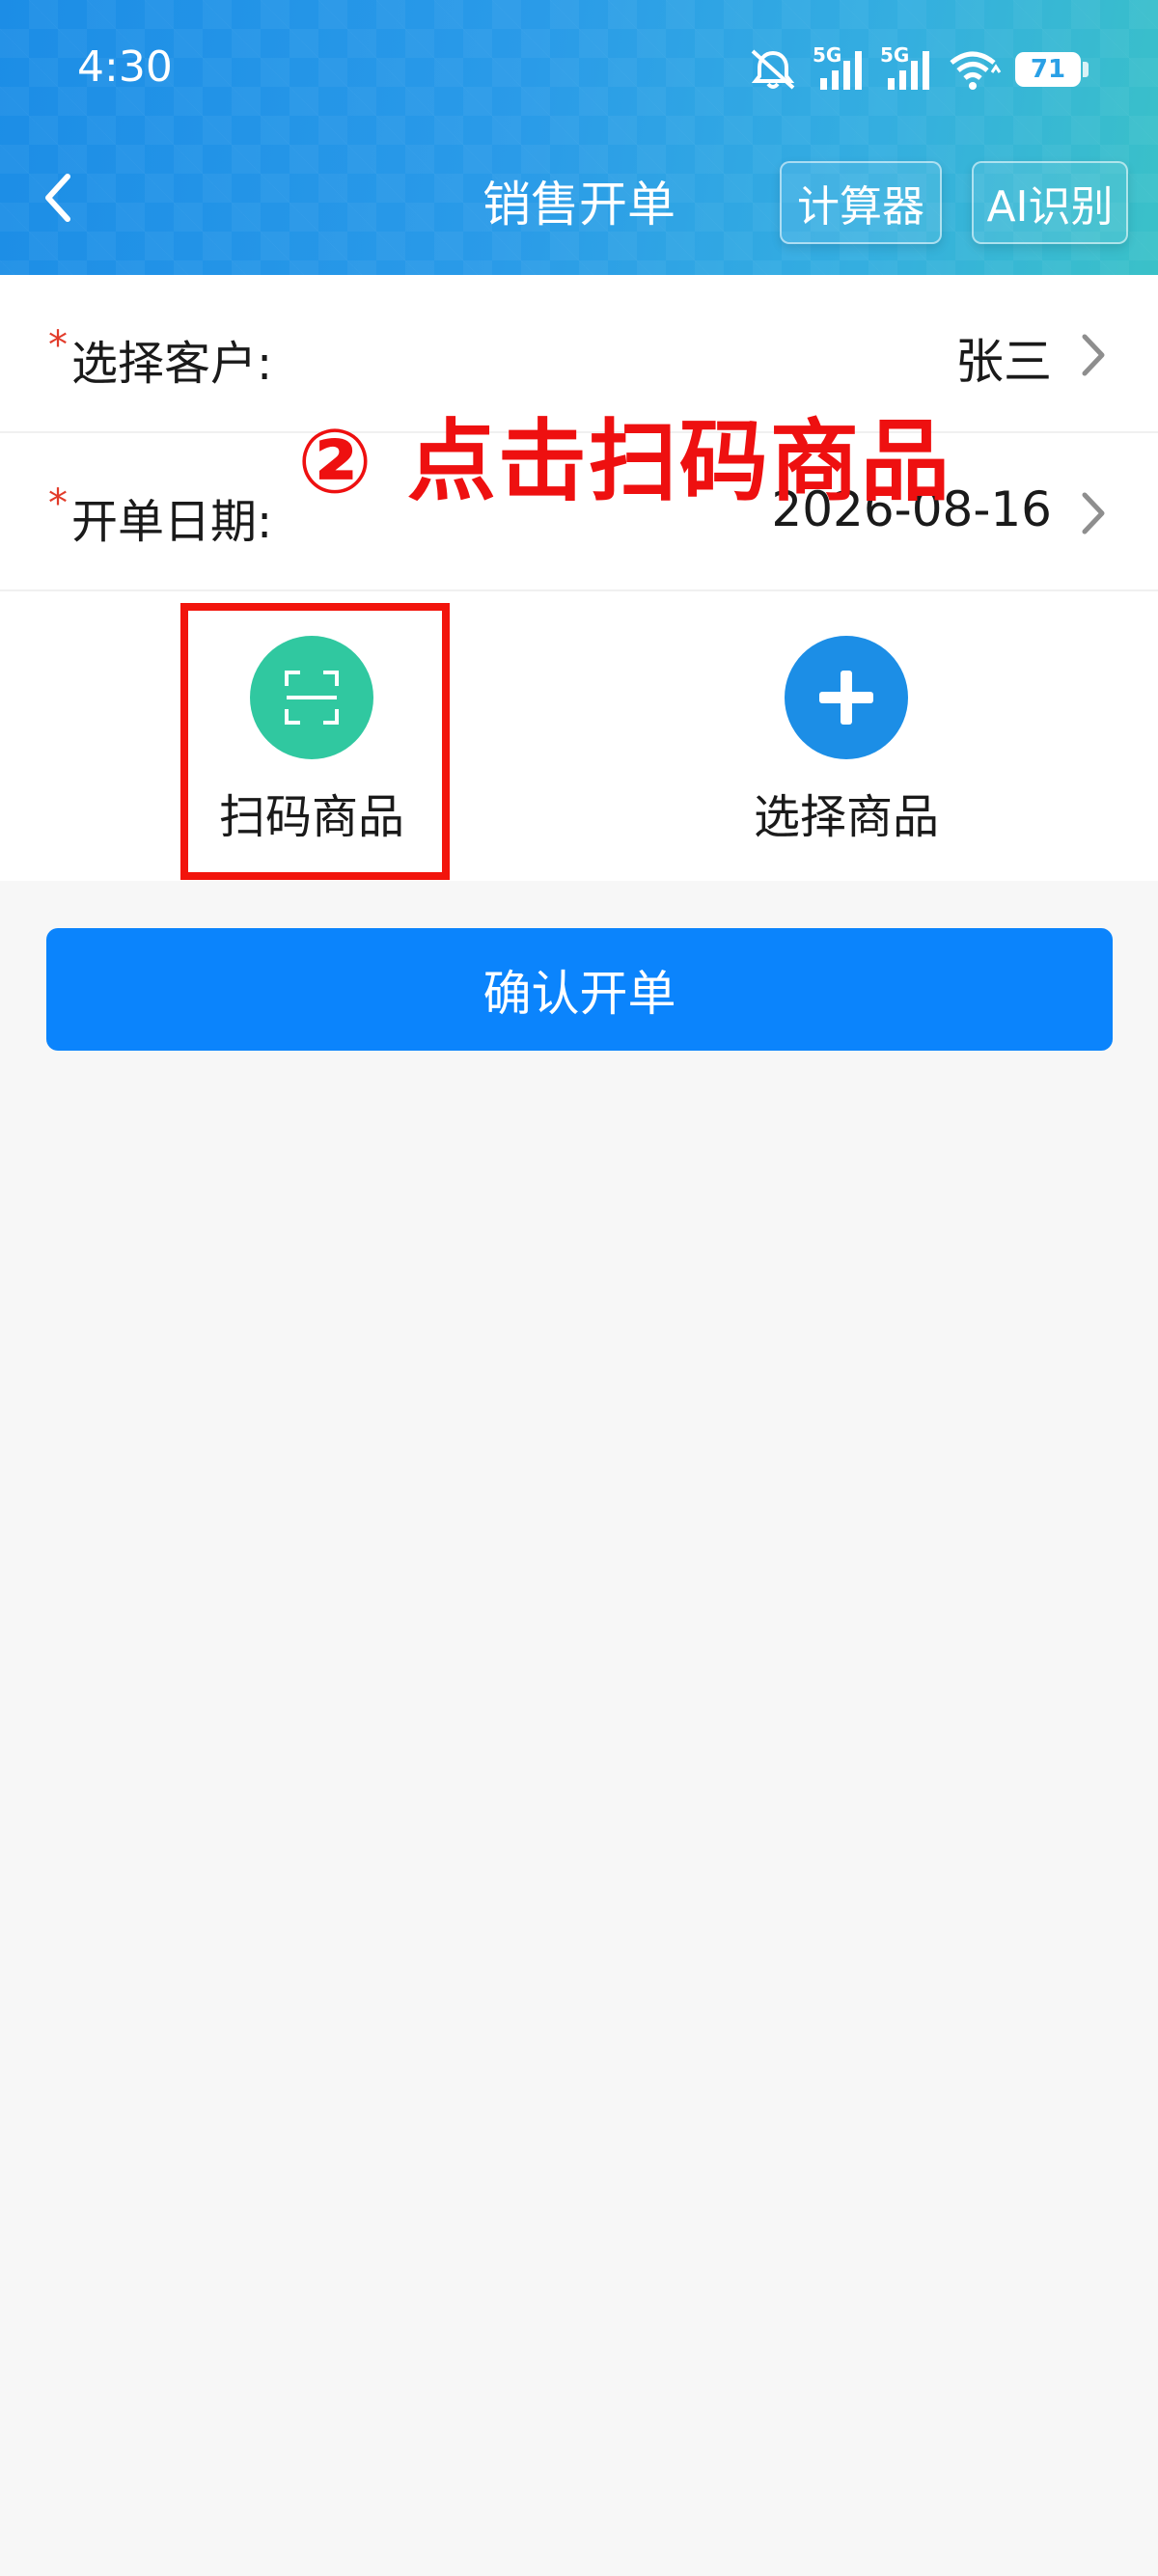  I want to click on calculator-button: 计算器, so click(861, 202).